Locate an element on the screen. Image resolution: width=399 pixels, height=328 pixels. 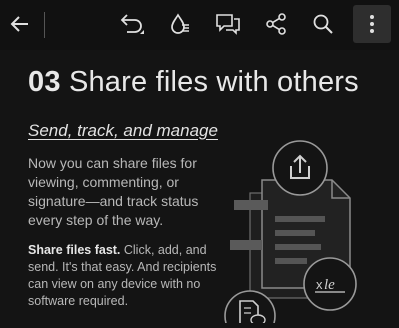
title-number: 03 is located at coordinates (44, 82).